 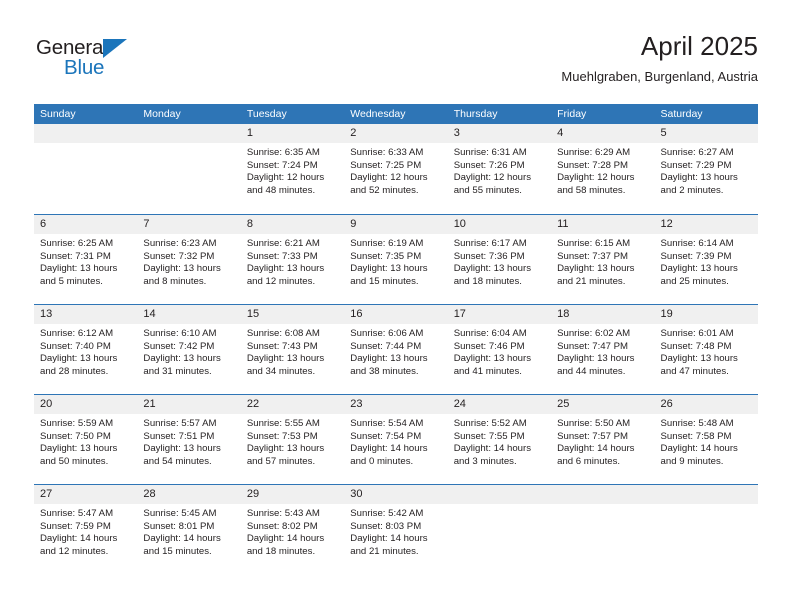 What do you see at coordinates (281, 281) in the screenshot?
I see `daylight-duration-line2: and 12 minutes.` at bounding box center [281, 281].